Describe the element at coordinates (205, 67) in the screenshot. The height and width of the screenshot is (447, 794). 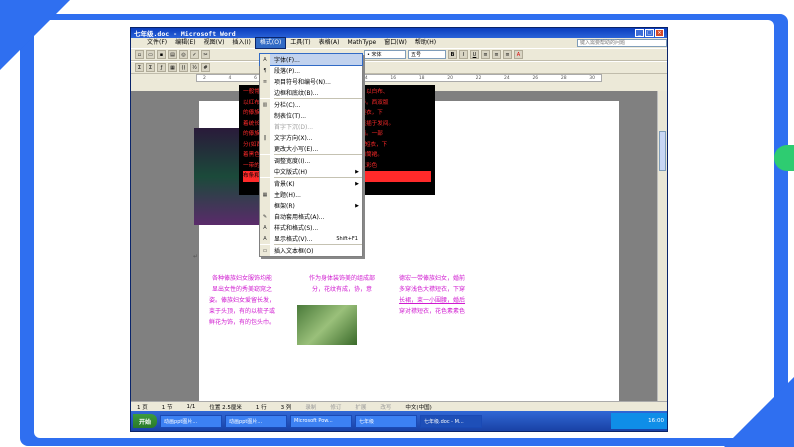
I see `symbol-icon: #` at that location.